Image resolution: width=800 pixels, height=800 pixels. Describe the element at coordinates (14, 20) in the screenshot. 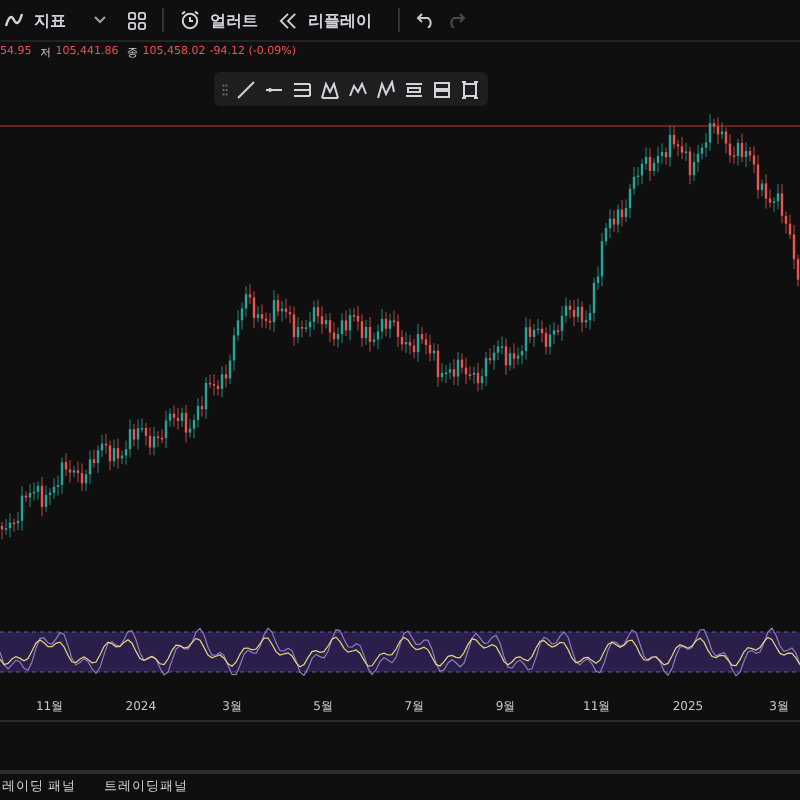

I see `indicators-icon` at that location.